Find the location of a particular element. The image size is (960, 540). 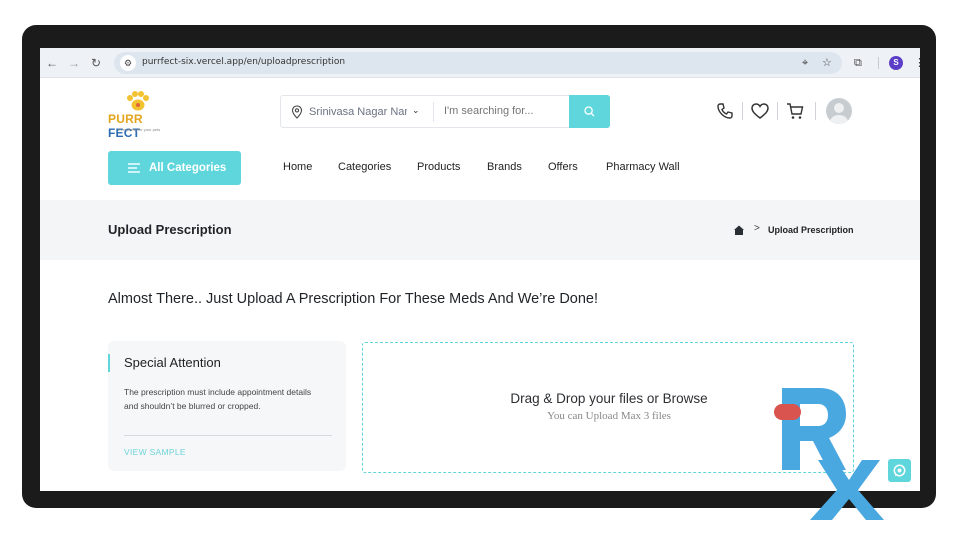

all-categories-label: All Categories is located at coordinates (188, 168).